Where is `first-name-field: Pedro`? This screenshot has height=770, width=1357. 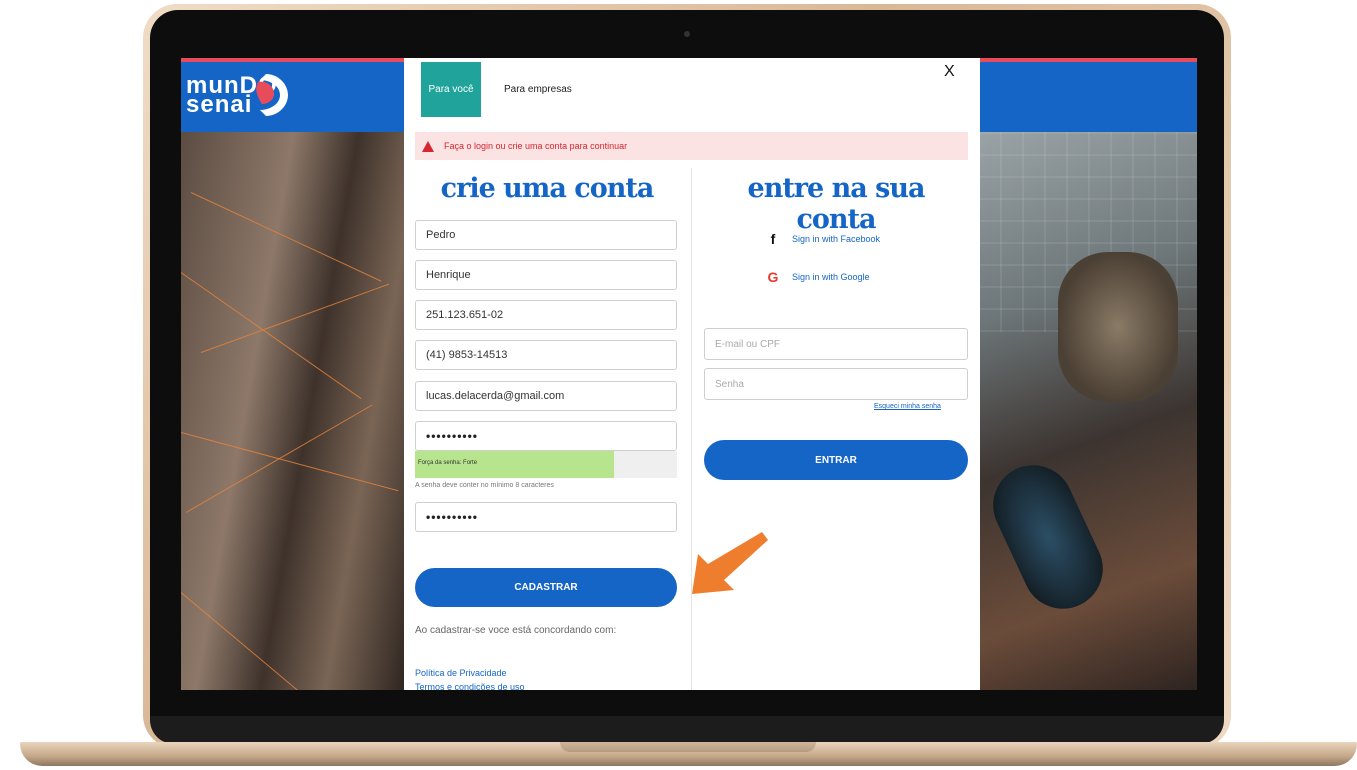 first-name-field: Pedro is located at coordinates (546, 235).